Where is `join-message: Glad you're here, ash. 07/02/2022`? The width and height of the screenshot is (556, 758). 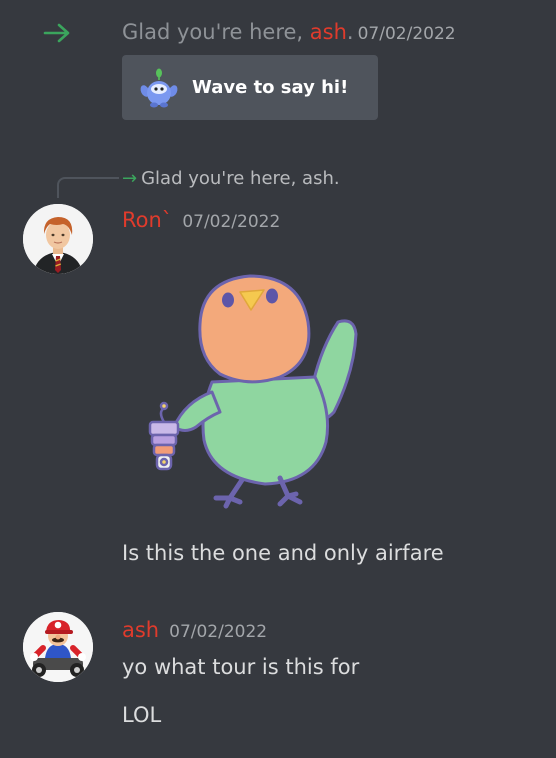
join-message: Glad you're here, ash. 07/02/2022 is located at coordinates (289, 33).